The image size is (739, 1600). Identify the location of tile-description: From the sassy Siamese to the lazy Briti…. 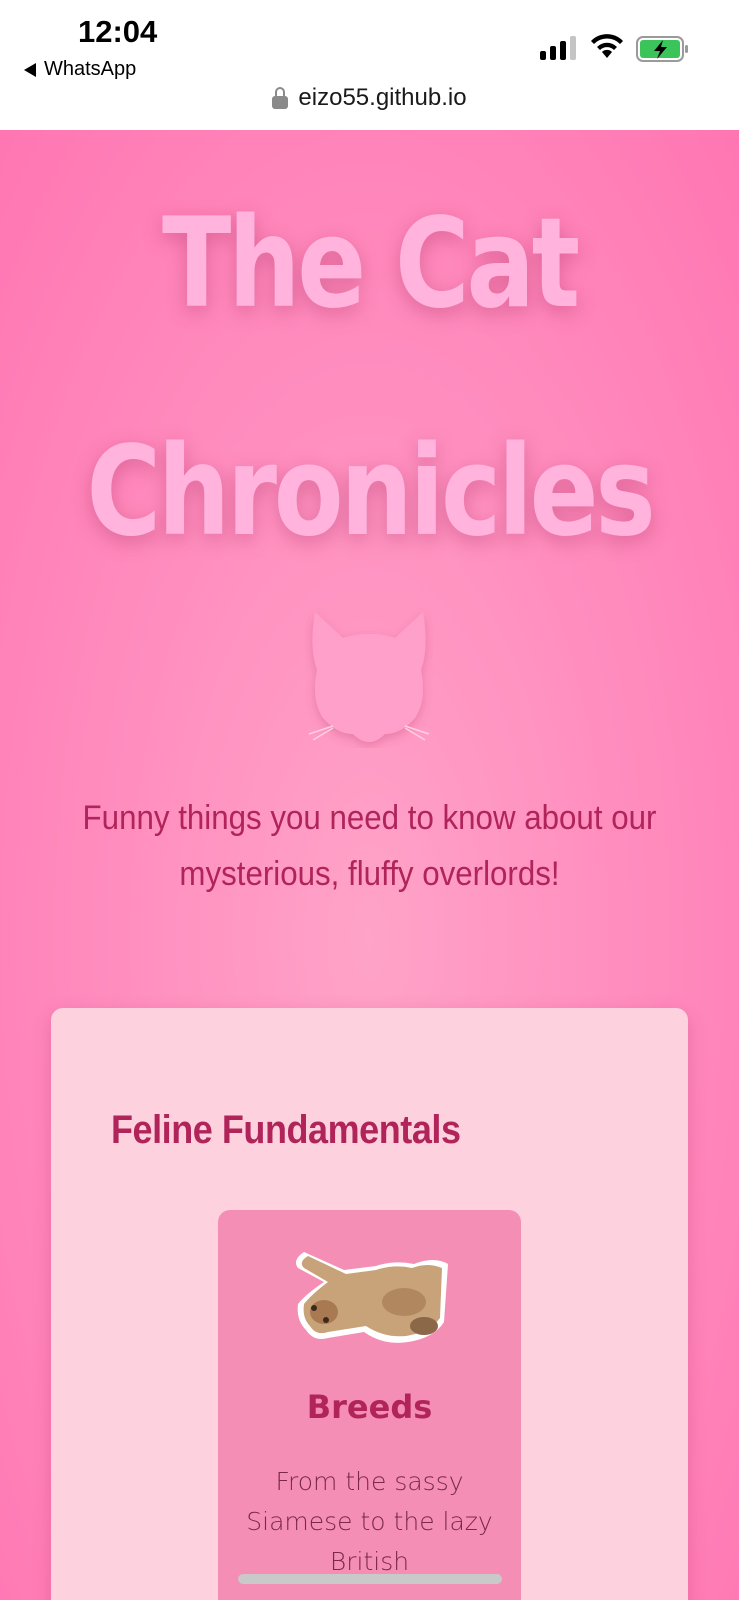
(369, 1521).